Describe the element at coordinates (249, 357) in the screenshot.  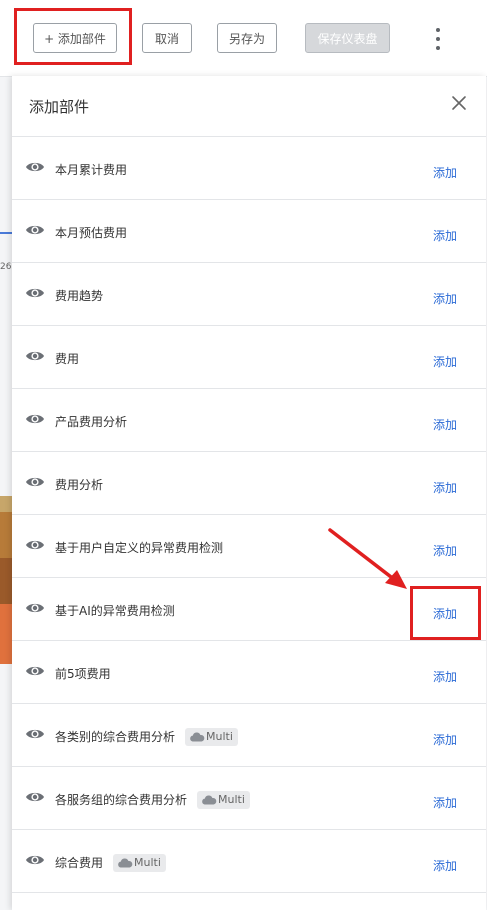
I see `widget-list-item: 费用 添加` at that location.